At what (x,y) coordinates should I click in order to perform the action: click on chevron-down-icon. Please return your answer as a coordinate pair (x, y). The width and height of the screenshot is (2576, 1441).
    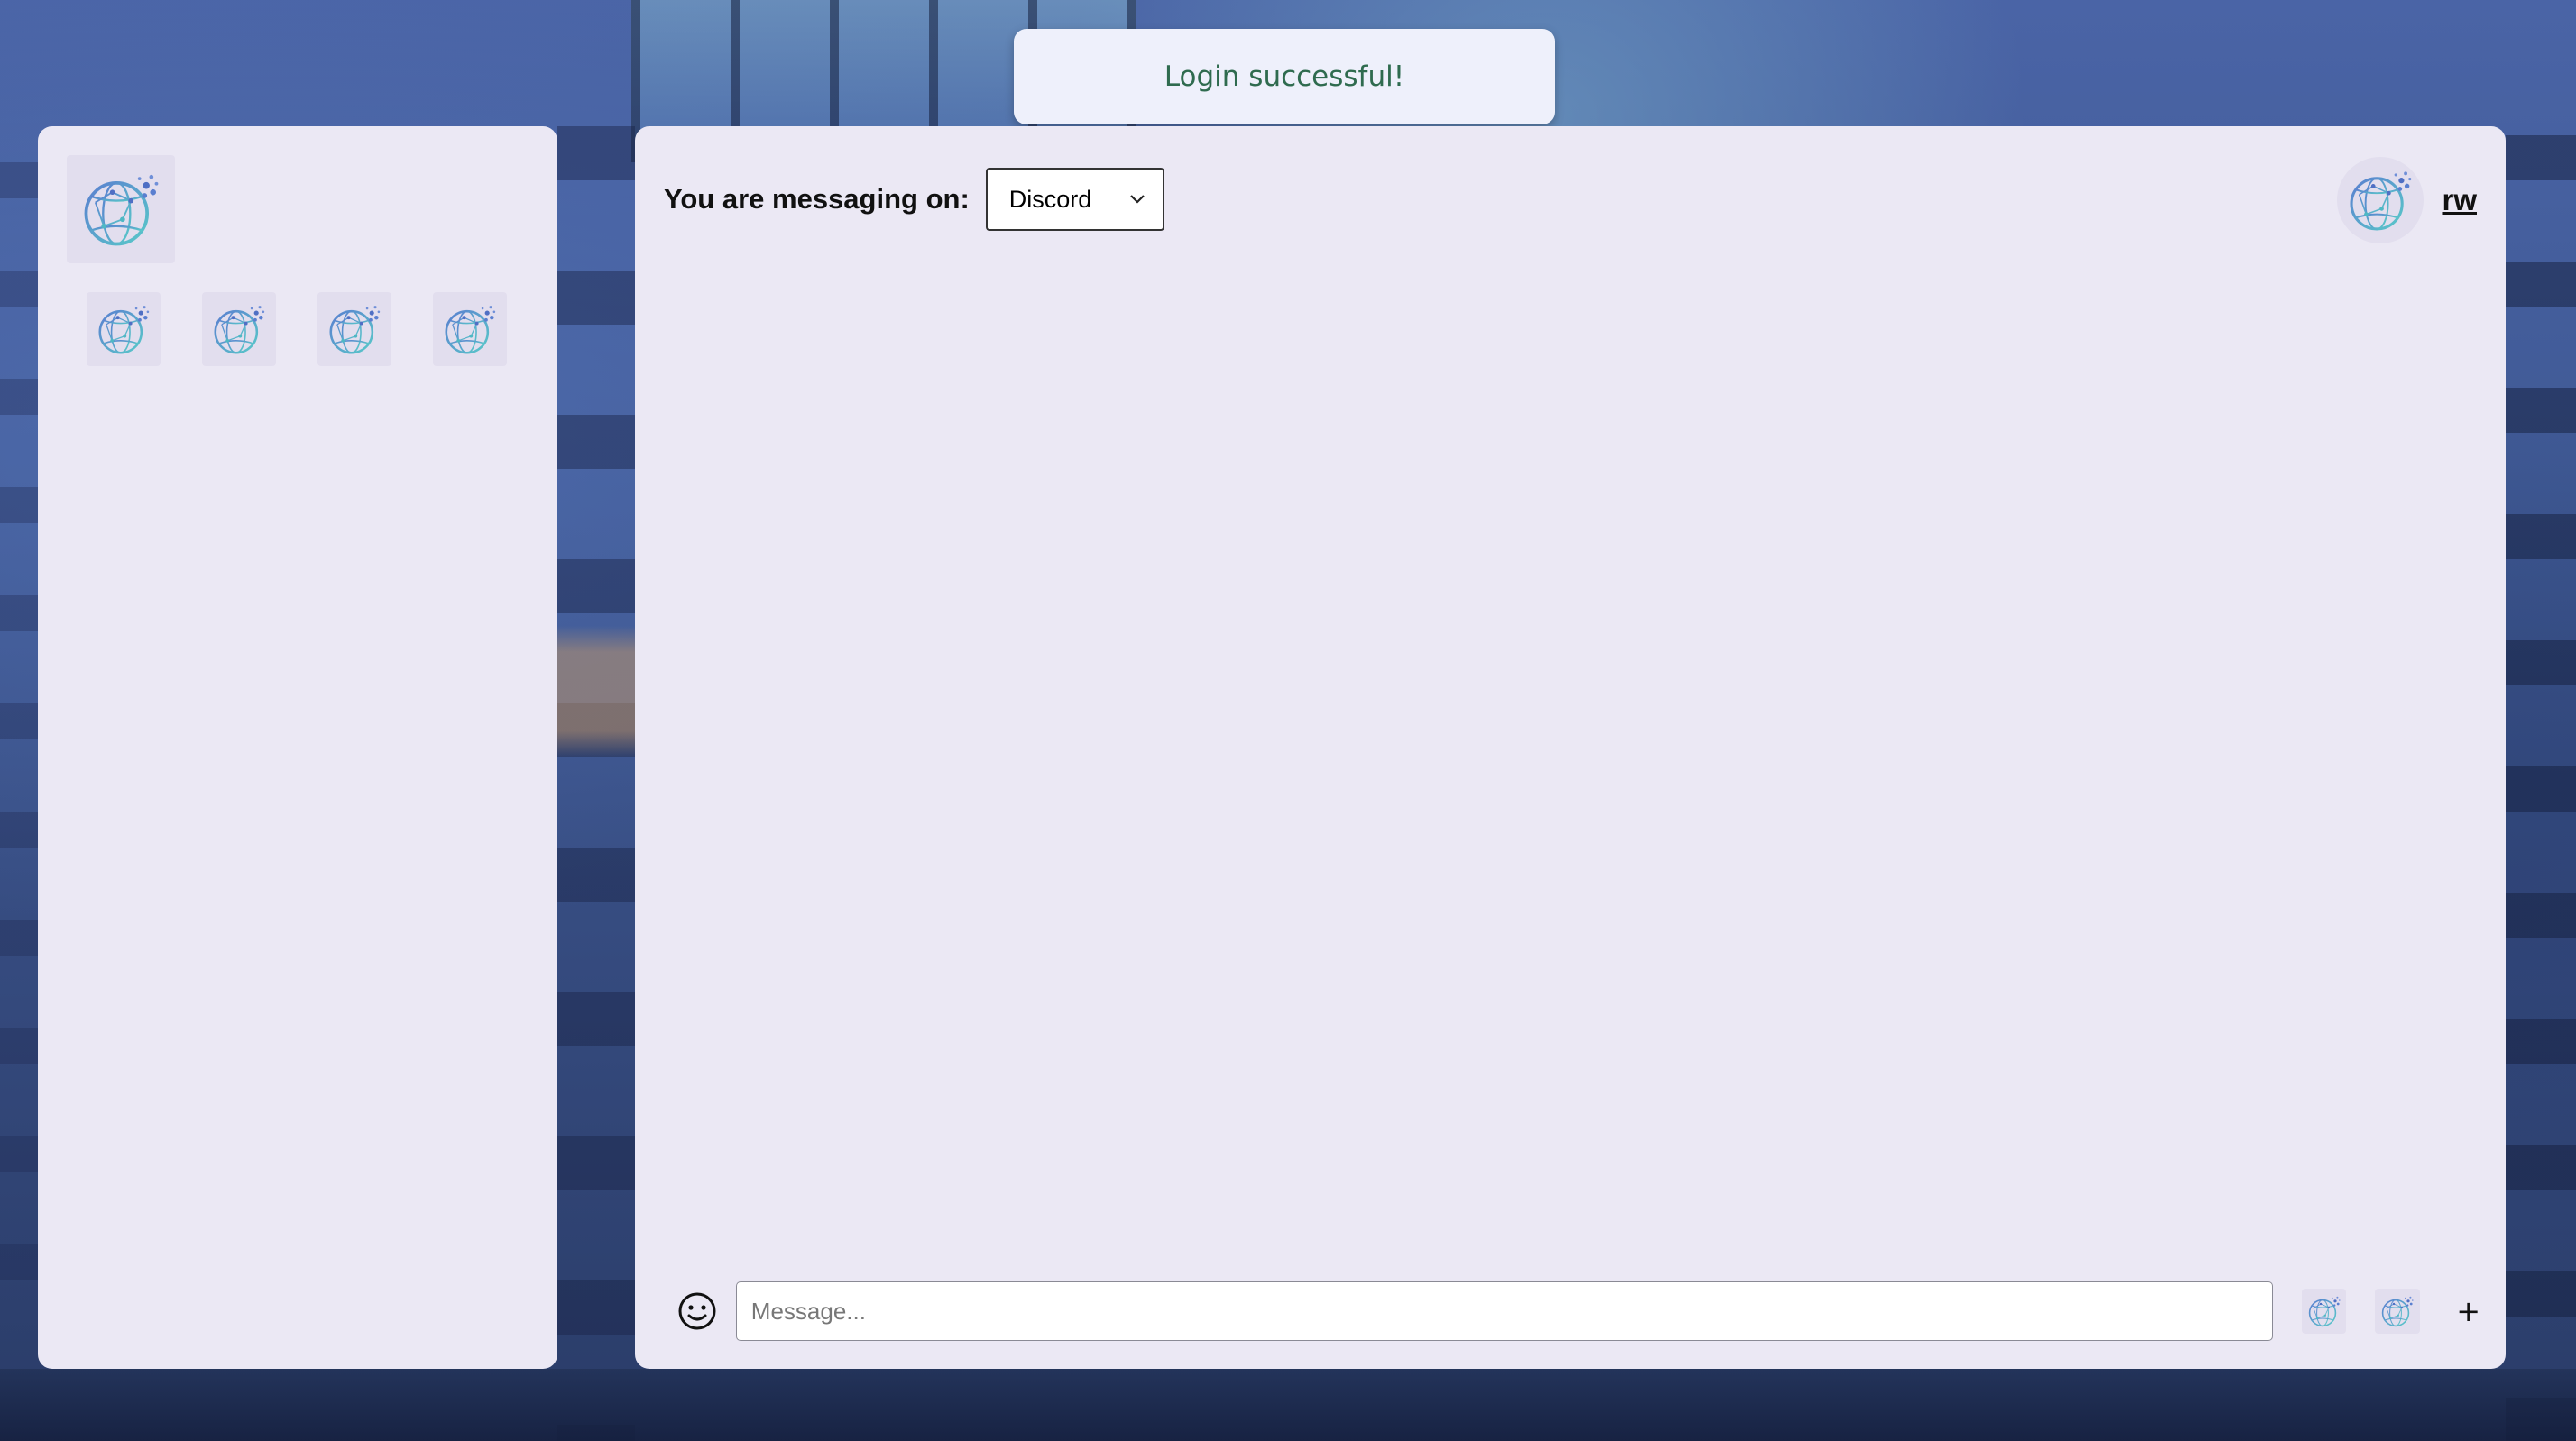
    Looking at the image, I should click on (1138, 200).